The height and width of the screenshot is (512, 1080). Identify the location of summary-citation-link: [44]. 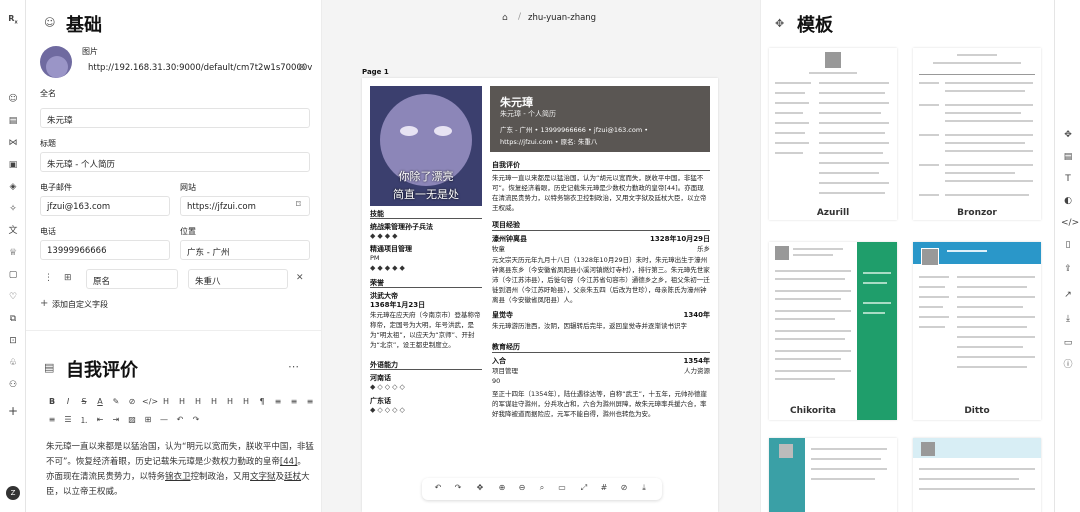
(288, 462).